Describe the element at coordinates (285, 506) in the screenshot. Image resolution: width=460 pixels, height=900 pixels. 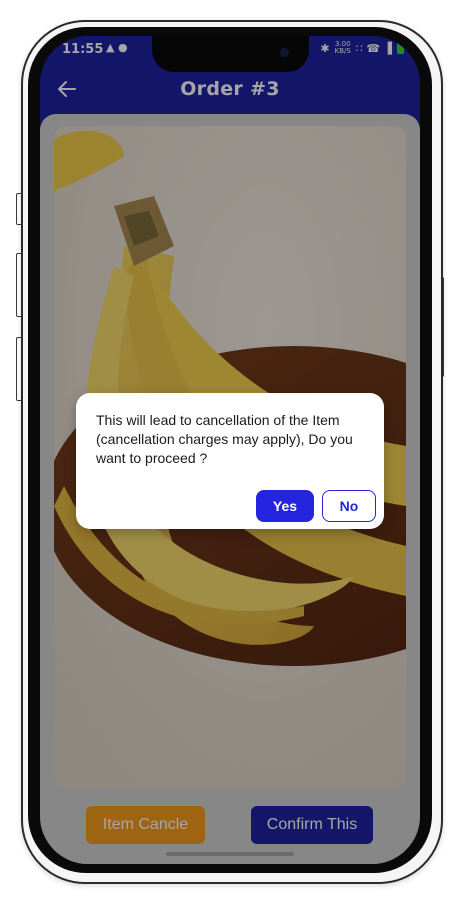
I see `yes-button: Yes` at that location.